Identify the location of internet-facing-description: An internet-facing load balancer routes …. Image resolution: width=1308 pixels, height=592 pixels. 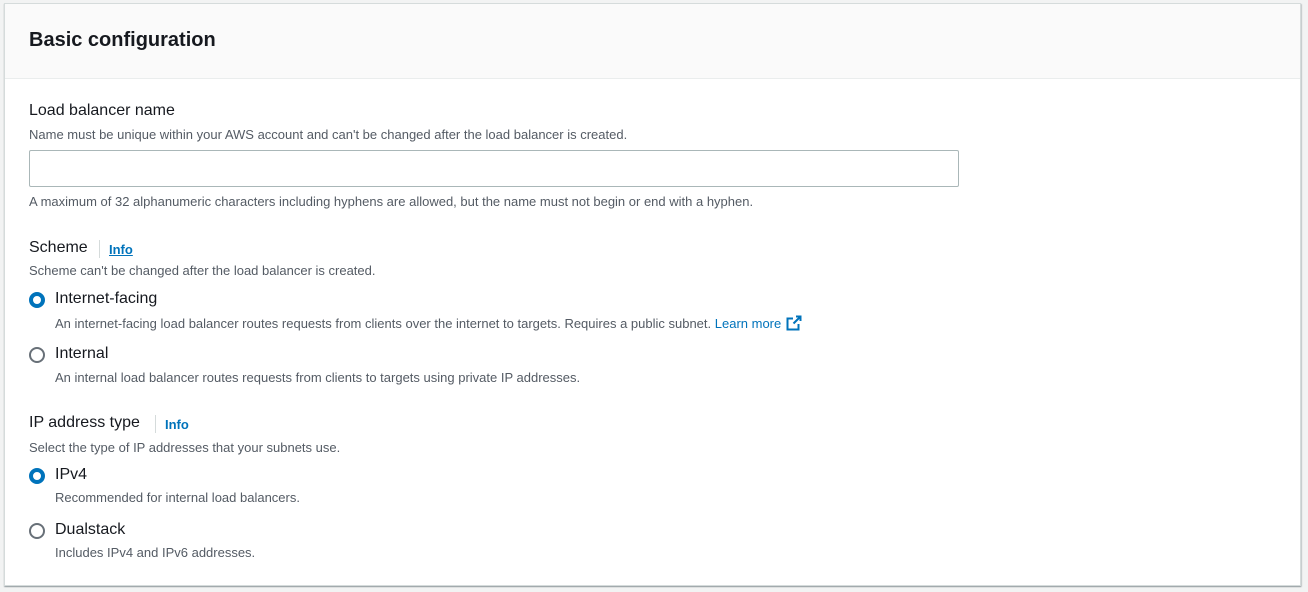
(428, 323).